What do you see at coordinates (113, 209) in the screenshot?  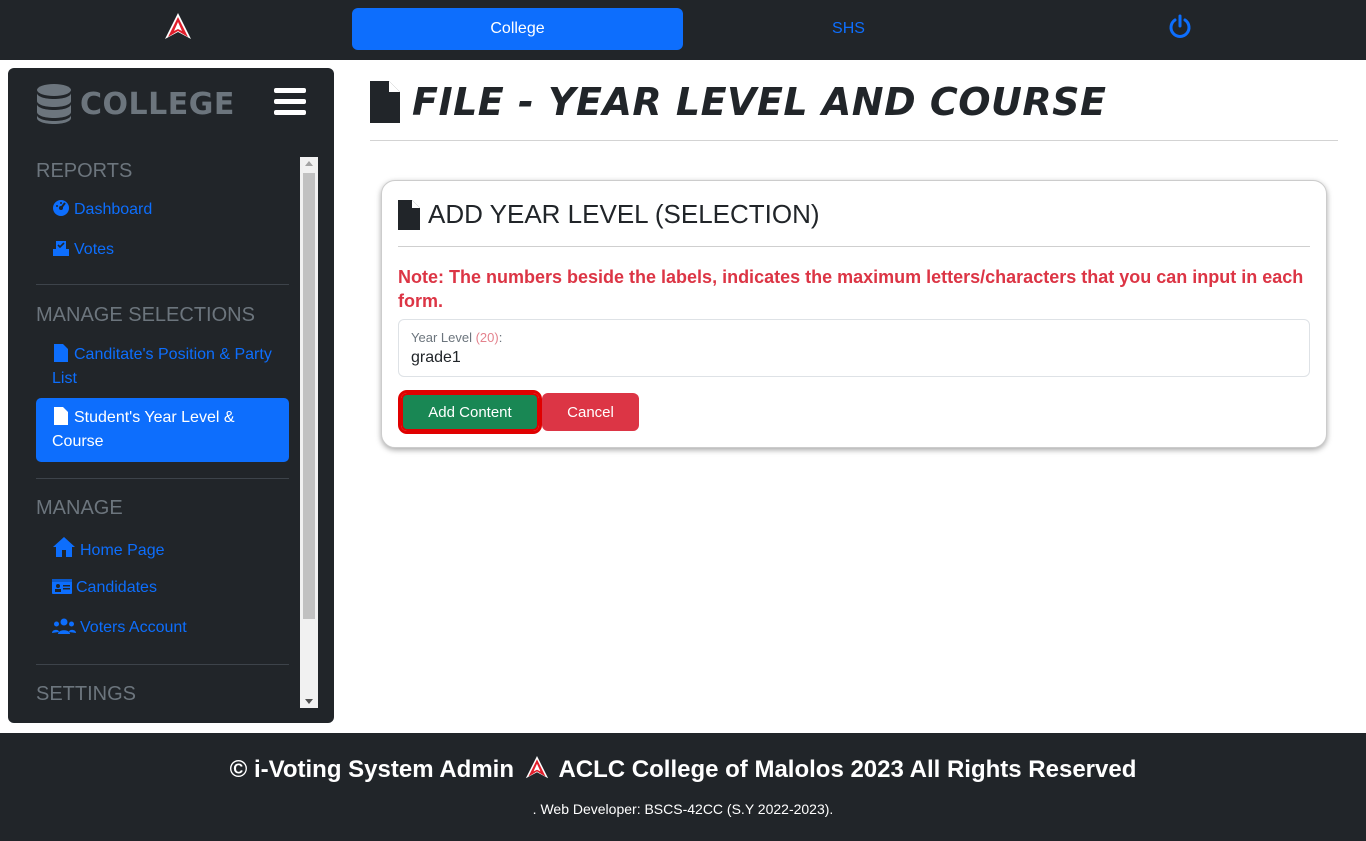 I see `sidebar-item-label: Dashboard` at bounding box center [113, 209].